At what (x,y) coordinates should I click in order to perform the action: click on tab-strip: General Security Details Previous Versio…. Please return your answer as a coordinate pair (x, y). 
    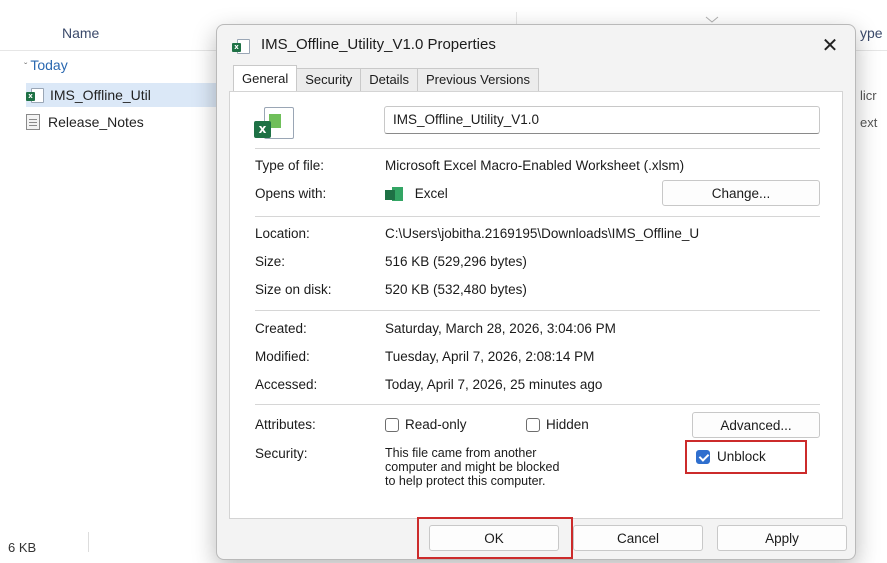
    Looking at the image, I should click on (386, 78).